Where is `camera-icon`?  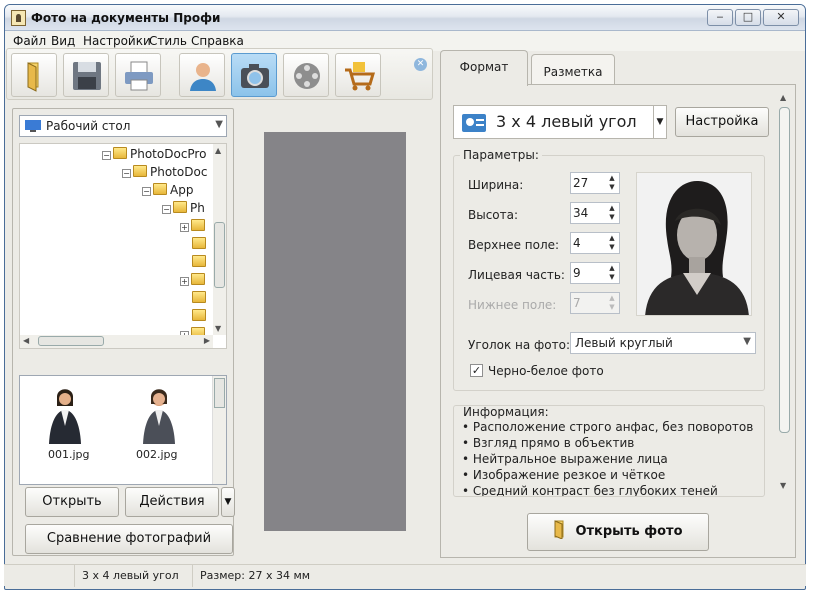 camera-icon is located at coordinates (255, 76).